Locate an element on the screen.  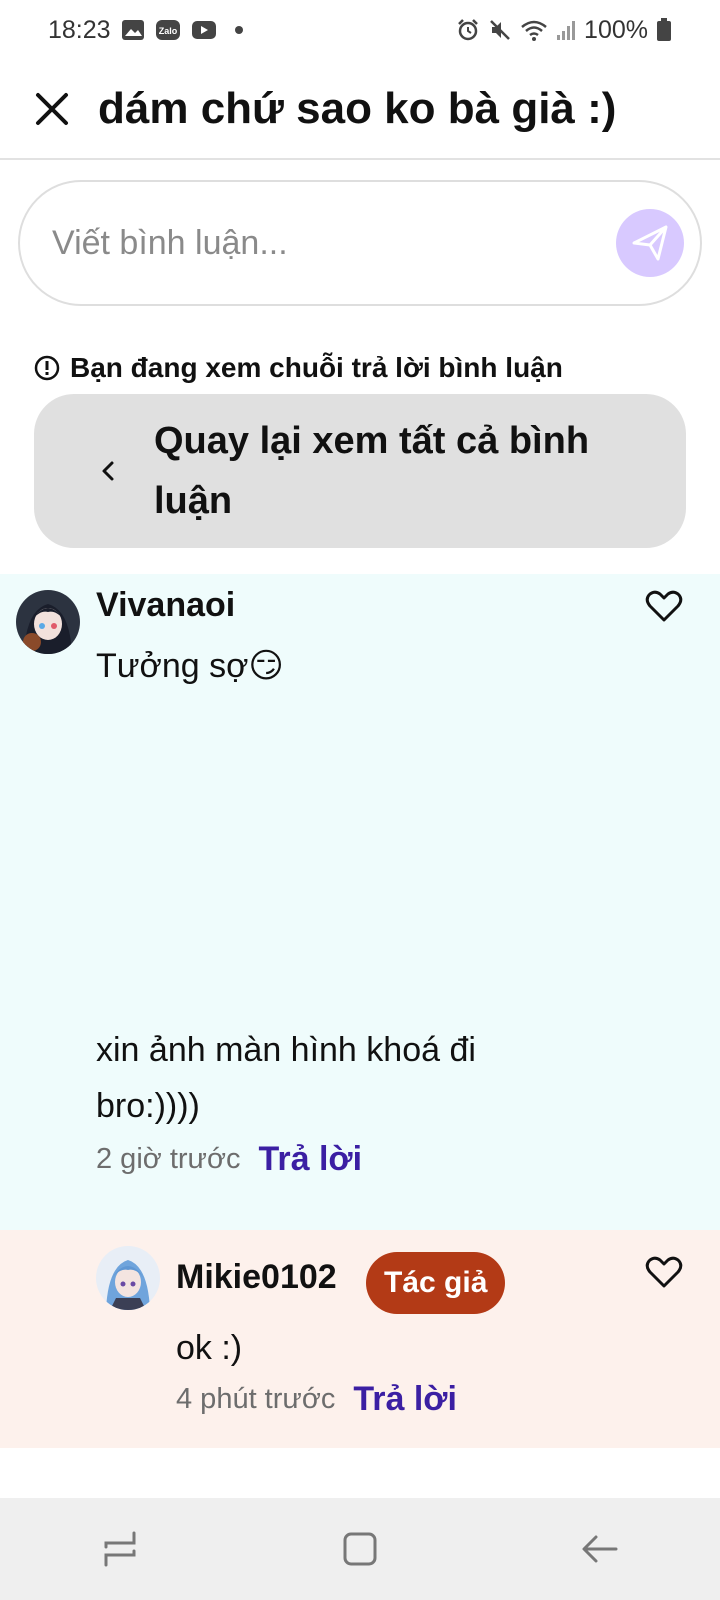
reply-meta: 4 phút trước Trả lời is located at coordinates (316, 1399).